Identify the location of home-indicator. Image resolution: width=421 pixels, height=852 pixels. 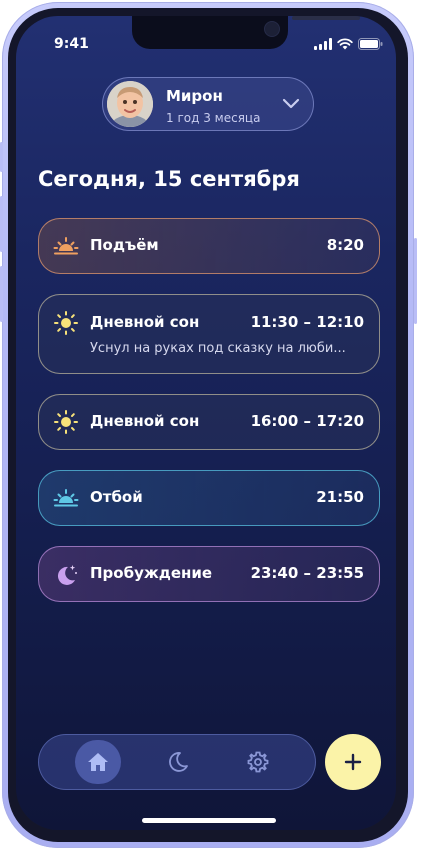
(209, 820).